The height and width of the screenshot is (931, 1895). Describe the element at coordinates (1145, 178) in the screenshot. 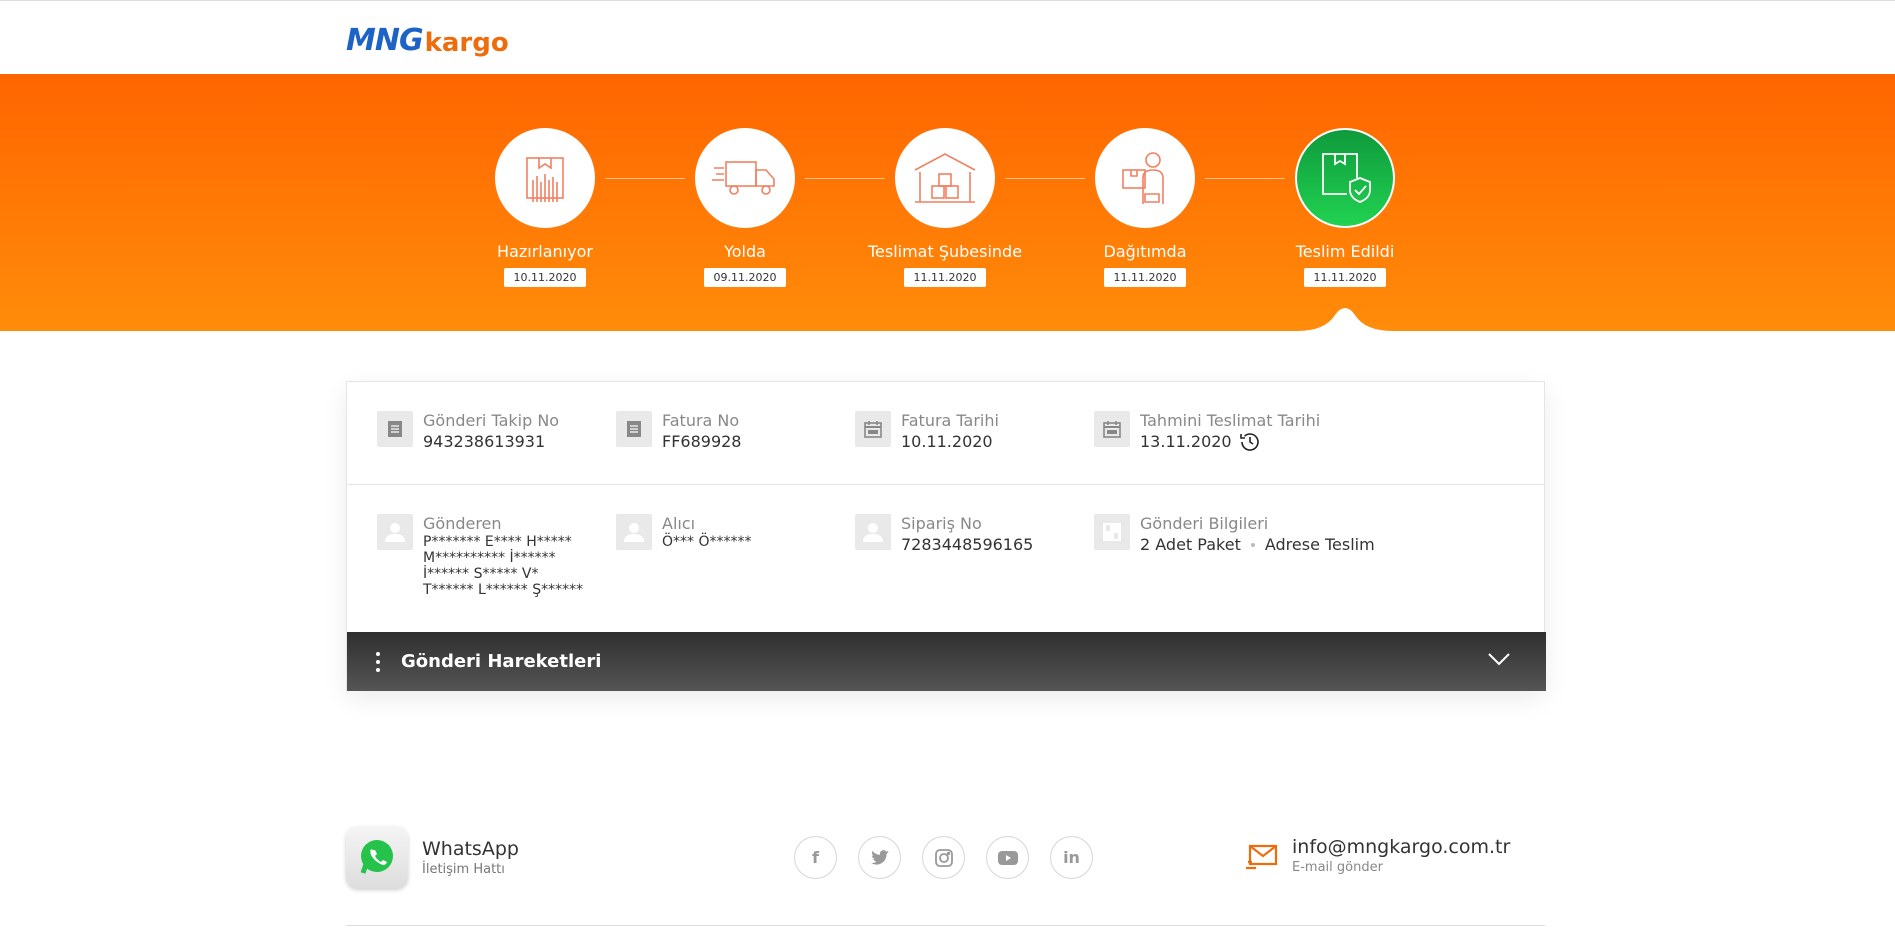

I see `courier-icon` at that location.